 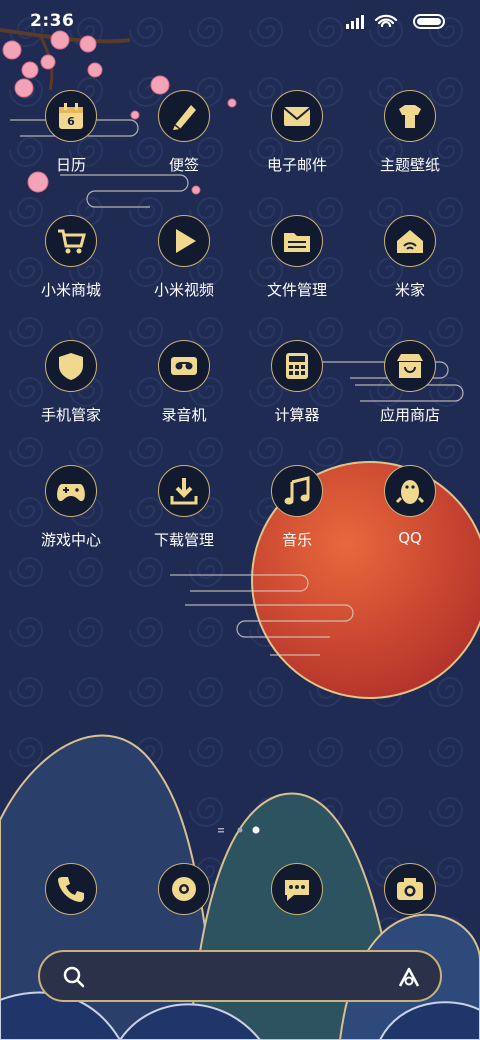 What do you see at coordinates (410, 525) in the screenshot?
I see `app-qq-penguin: QQ` at bounding box center [410, 525].